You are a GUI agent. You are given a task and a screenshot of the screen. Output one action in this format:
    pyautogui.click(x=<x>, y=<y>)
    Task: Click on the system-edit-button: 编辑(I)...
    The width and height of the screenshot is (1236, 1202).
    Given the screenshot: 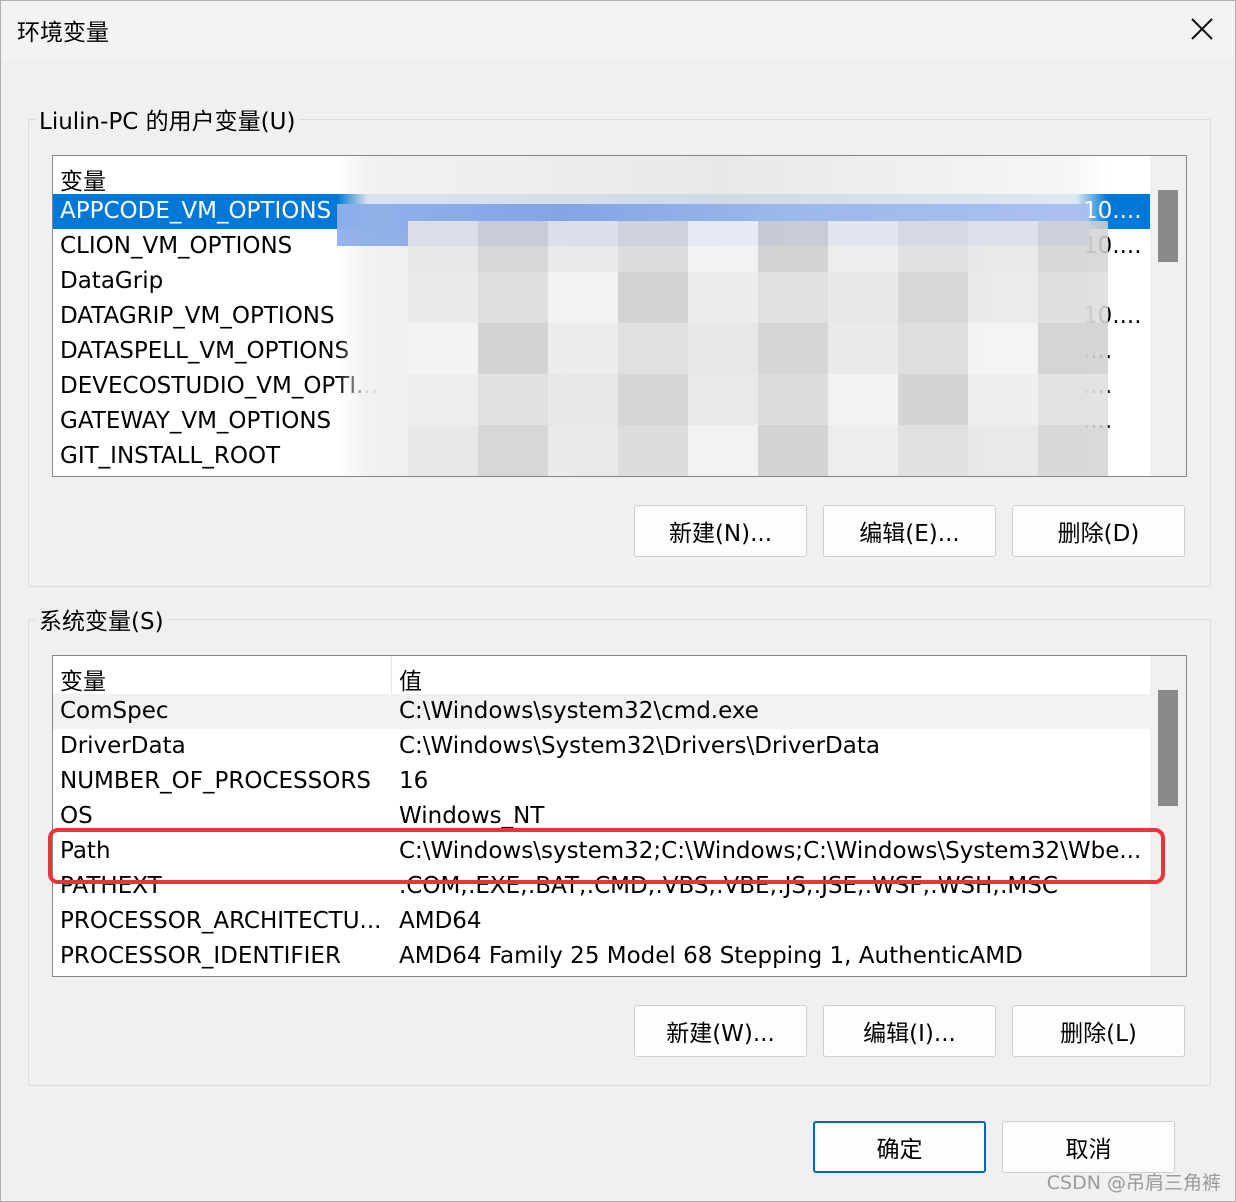 What is the action you would take?
    pyautogui.click(x=909, y=1031)
    